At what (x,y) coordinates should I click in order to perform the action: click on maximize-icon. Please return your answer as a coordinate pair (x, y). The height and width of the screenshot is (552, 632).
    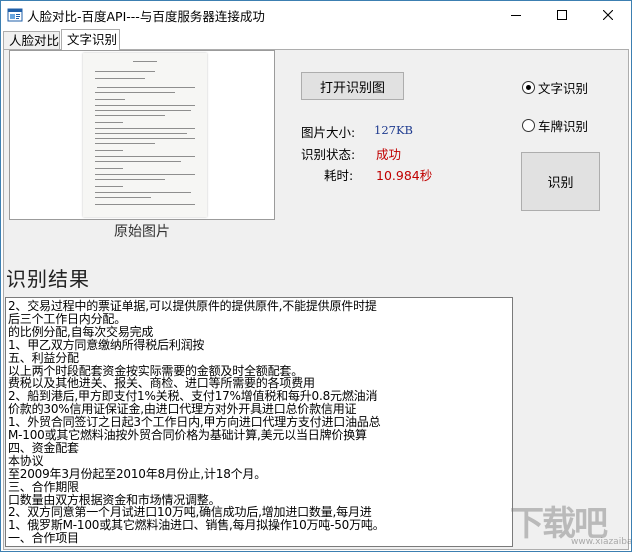
    Looking at the image, I should click on (562, 15).